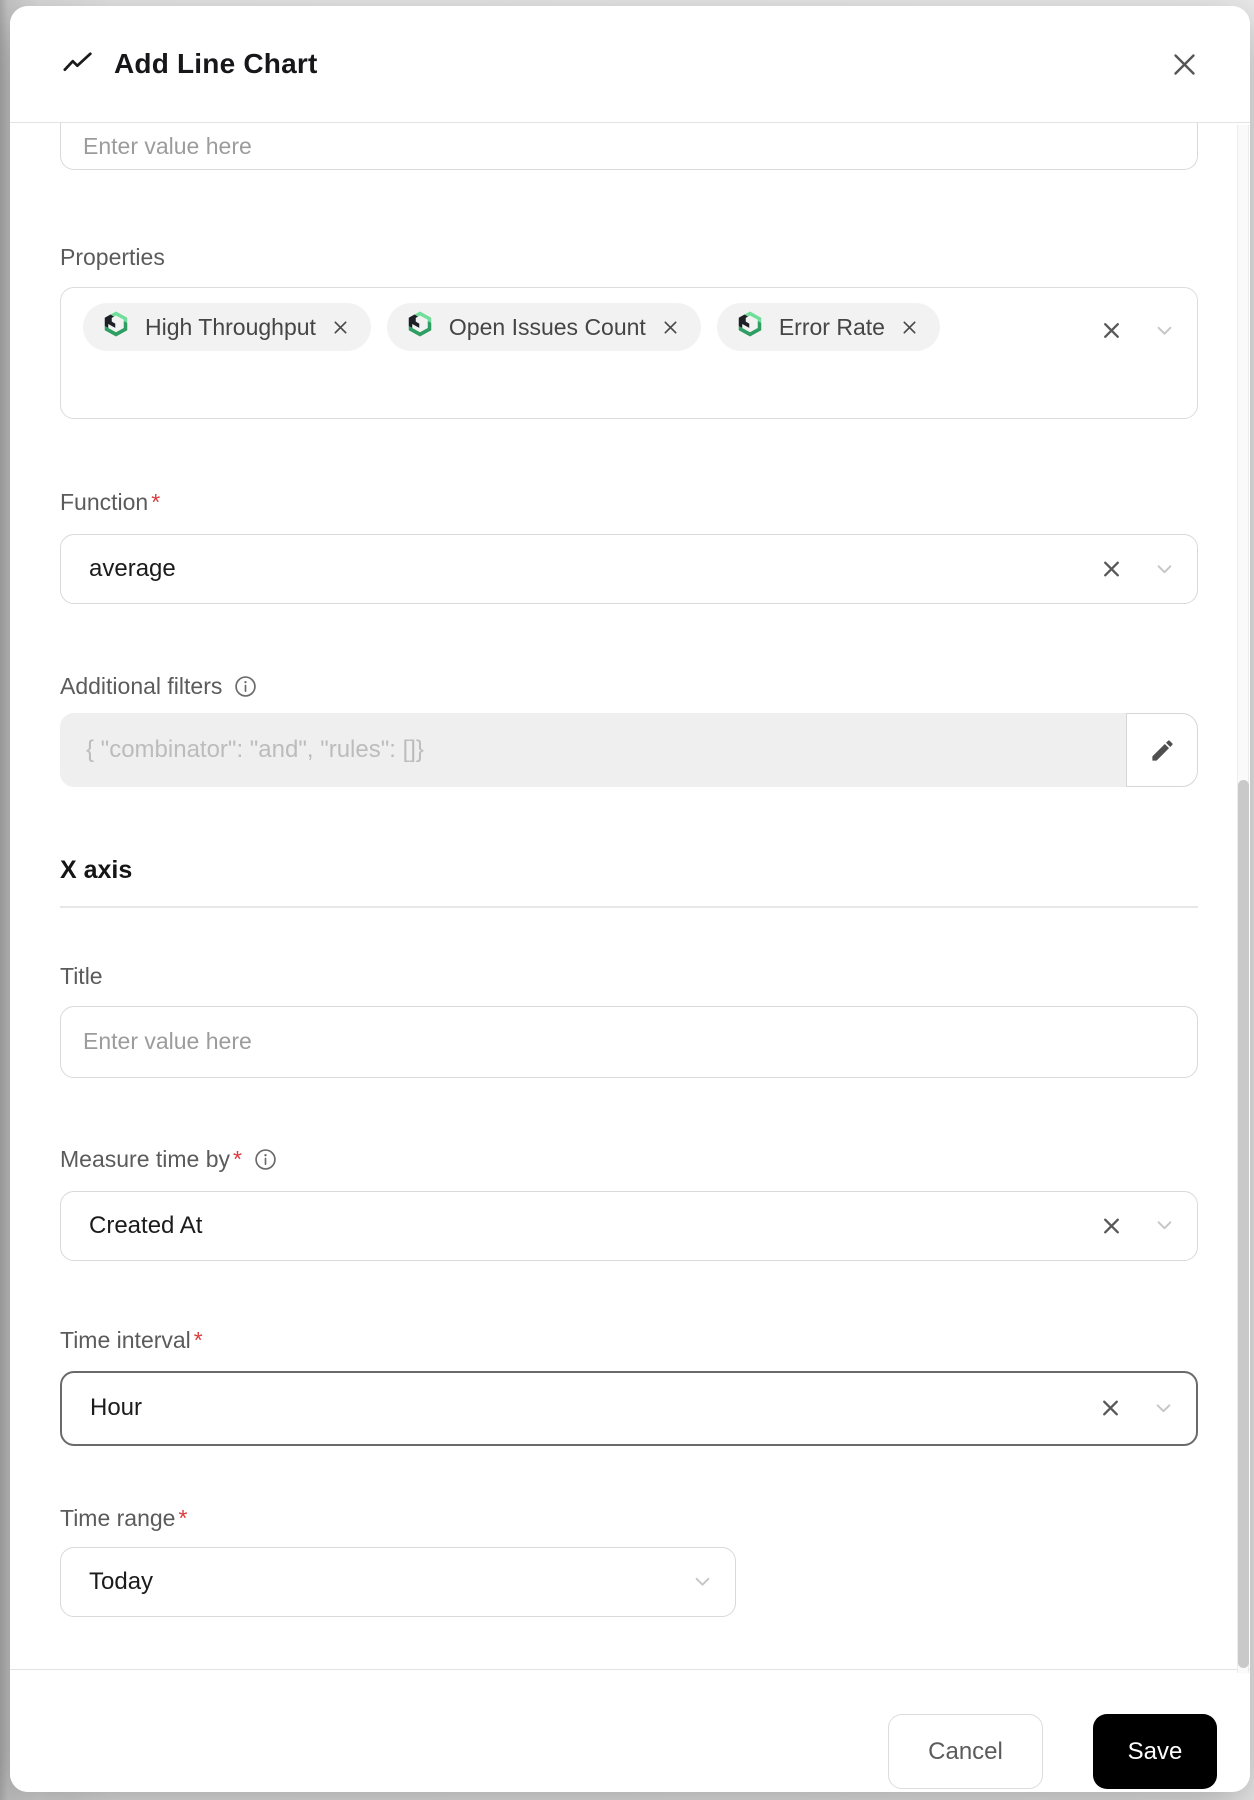 The width and height of the screenshot is (1254, 1800). I want to click on chip-label: High Throughput, so click(230, 326).